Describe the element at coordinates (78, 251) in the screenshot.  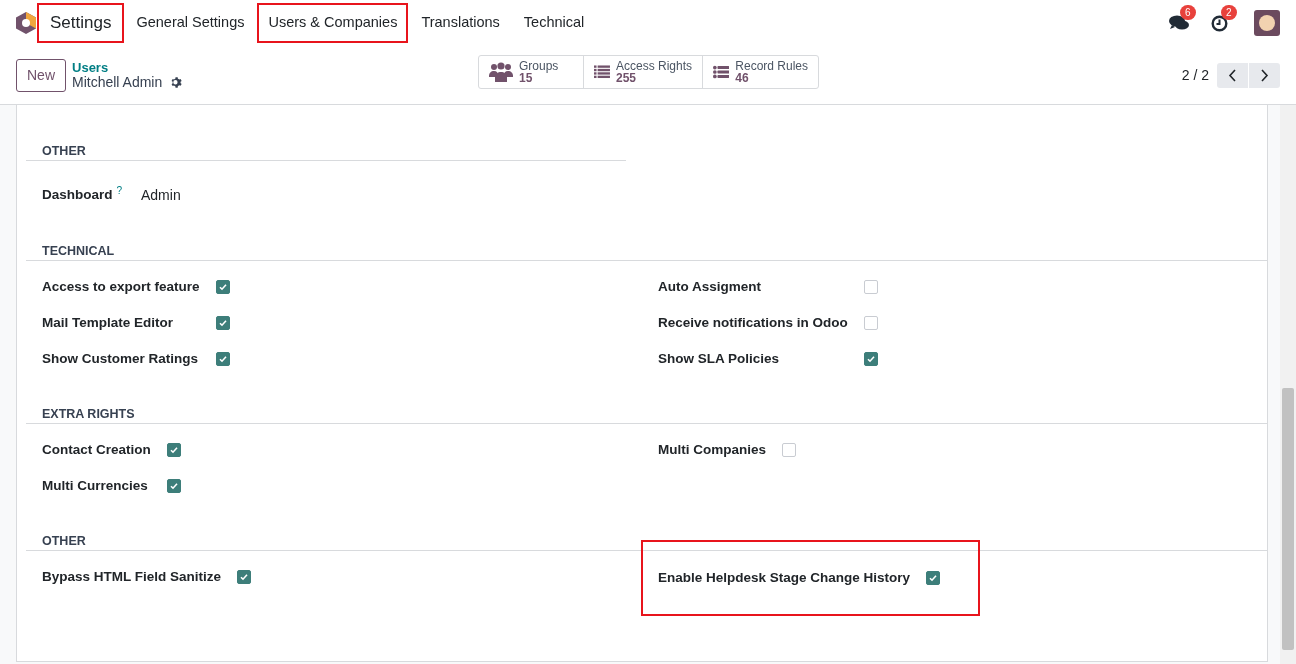
I see `section-title: TECHNICAL` at that location.